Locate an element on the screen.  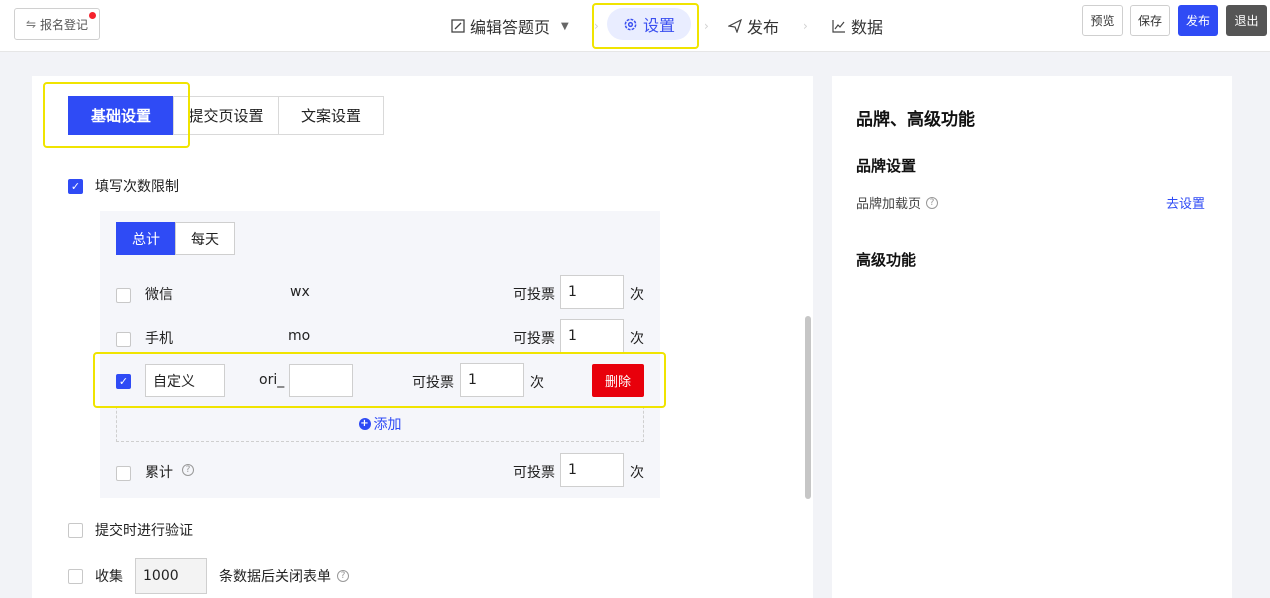
collect-checkbox is located at coordinates (75, 576).